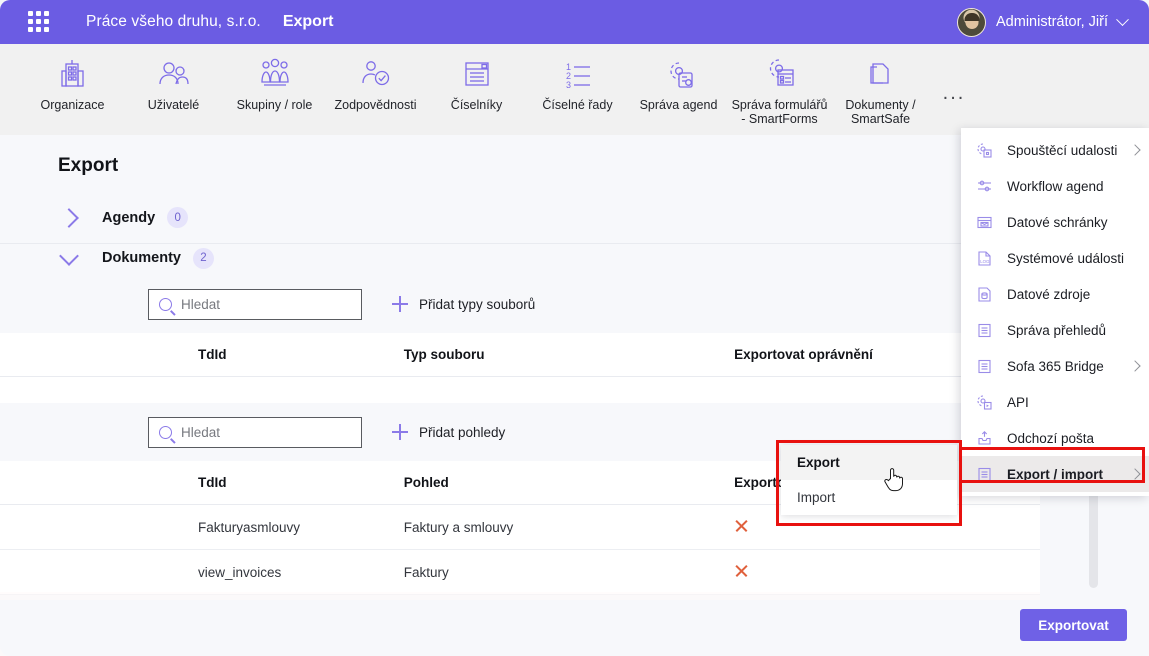 Image resolution: width=1149 pixels, height=656 pixels. What do you see at coordinates (984, 258) in the screenshot?
I see `log-file-icon: LOG` at bounding box center [984, 258].